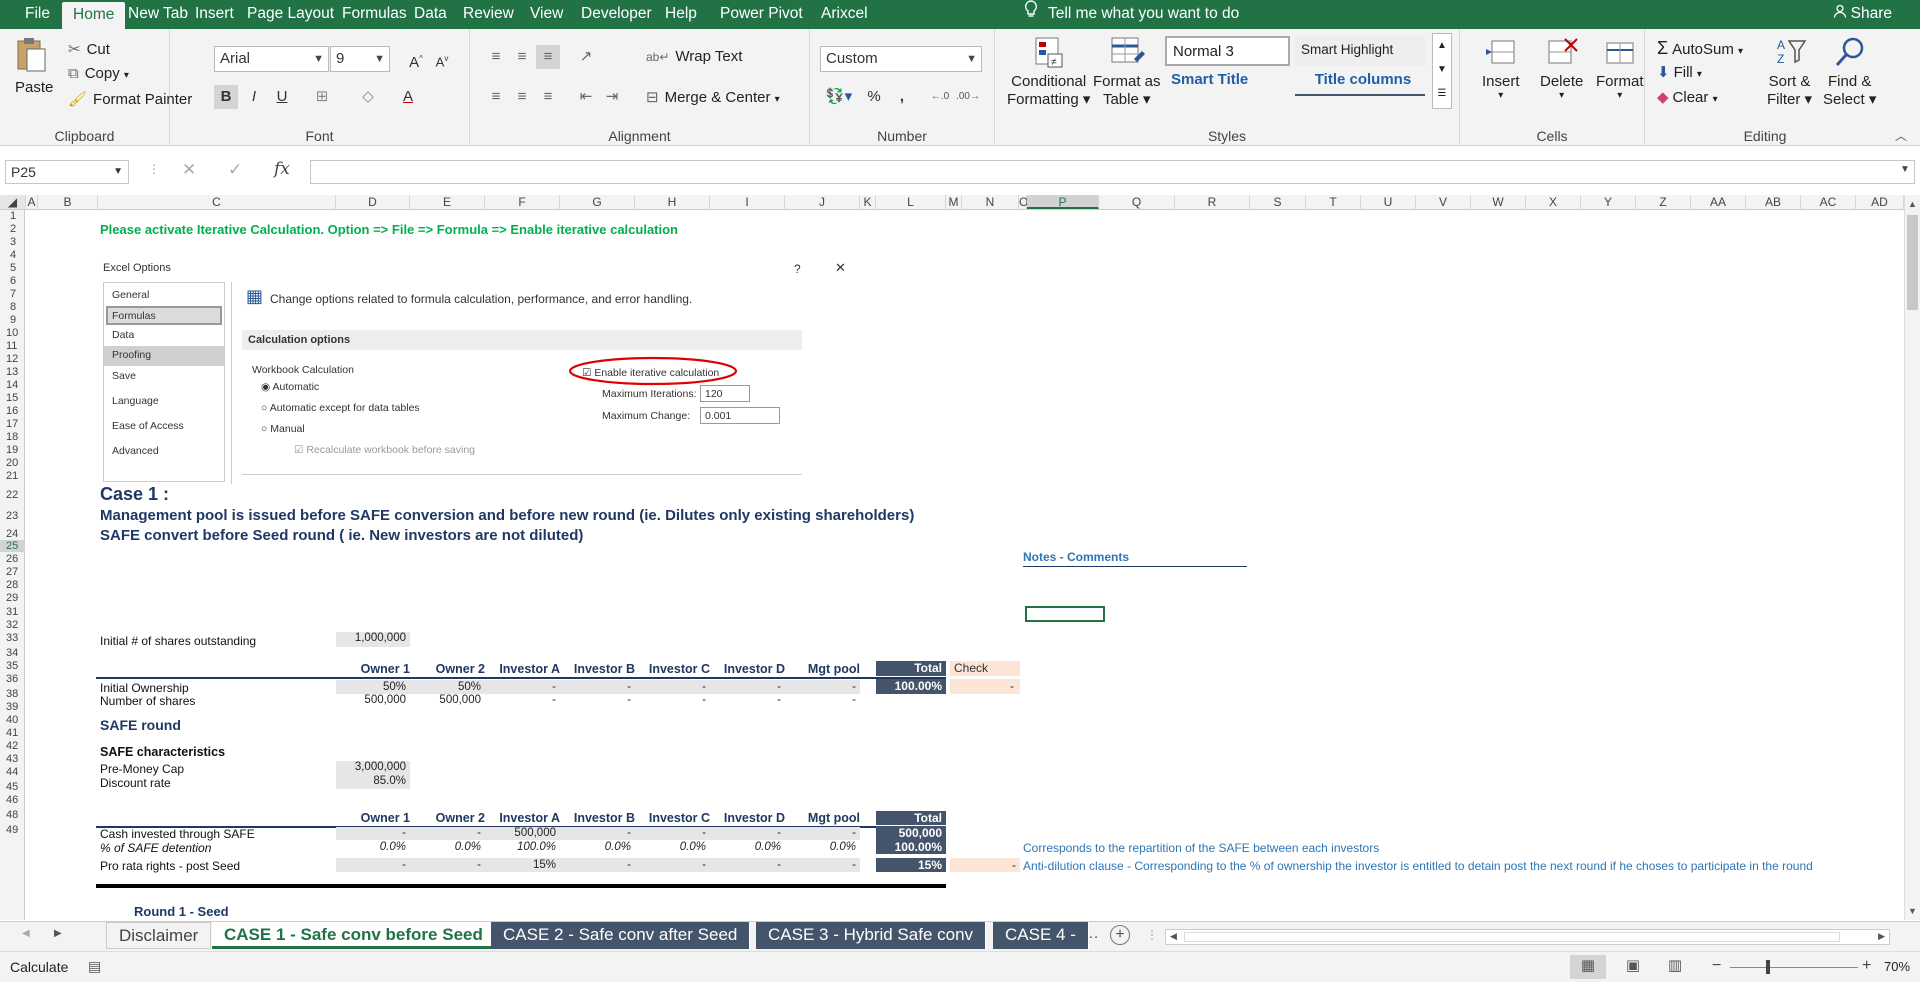 This screenshot has width=1920, height=982. What do you see at coordinates (360, 59) in the screenshot?
I see `font-size-select: 9 ▼` at bounding box center [360, 59].